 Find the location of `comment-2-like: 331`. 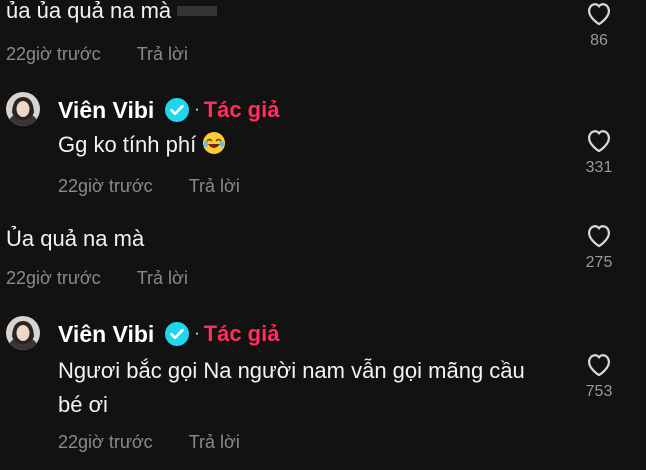

comment-2-like: 331 is located at coordinates (599, 152).